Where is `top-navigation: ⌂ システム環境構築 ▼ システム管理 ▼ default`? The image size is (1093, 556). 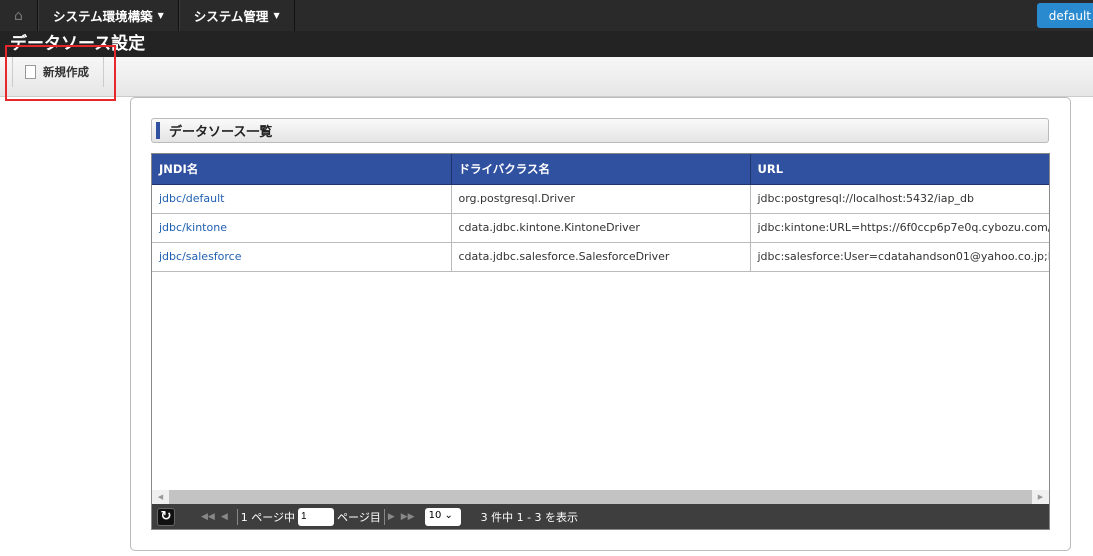
top-navigation: ⌂ システム環境構築 ▼ システム管理 ▼ default is located at coordinates (546, 15).